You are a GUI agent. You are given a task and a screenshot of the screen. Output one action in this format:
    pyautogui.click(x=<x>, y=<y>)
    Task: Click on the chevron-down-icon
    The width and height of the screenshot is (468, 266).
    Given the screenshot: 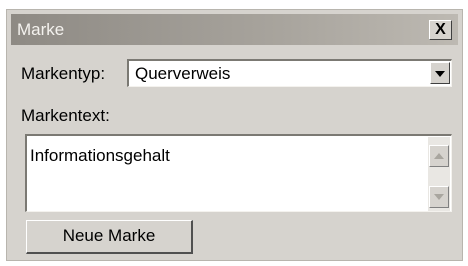 What is the action you would take?
    pyautogui.click(x=440, y=74)
    